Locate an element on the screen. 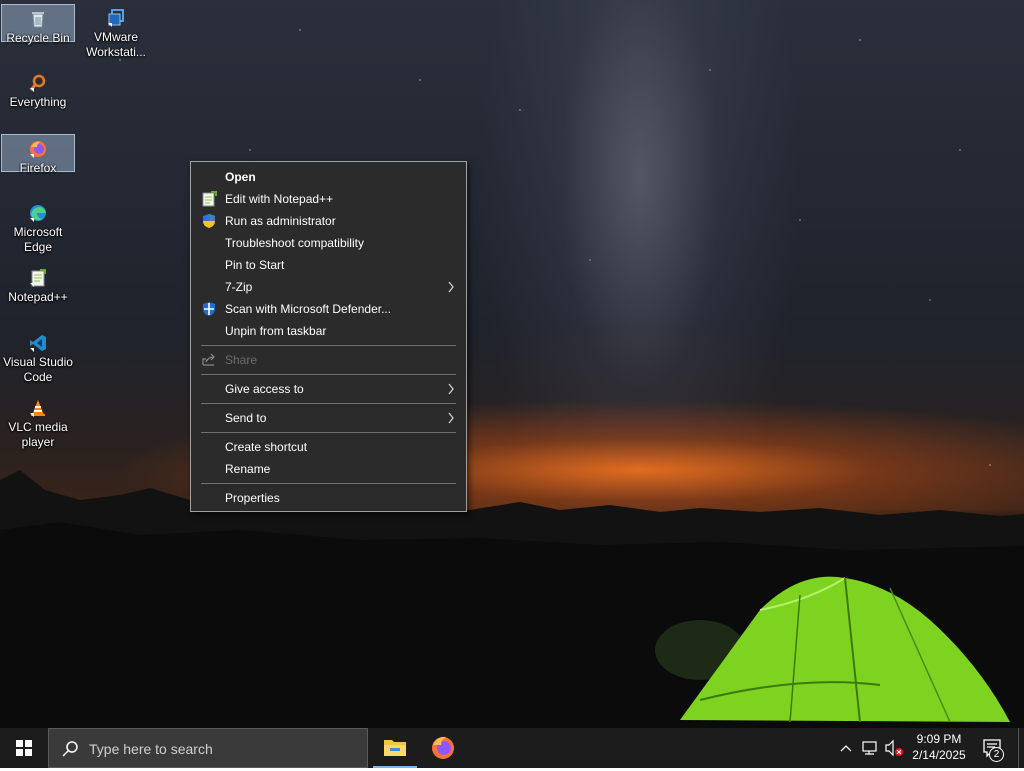 Image resolution: width=1024 pixels, height=771 pixels. menu-item-troubleshoot-compatibility: Troubleshoot compatibility is located at coordinates (328, 243).